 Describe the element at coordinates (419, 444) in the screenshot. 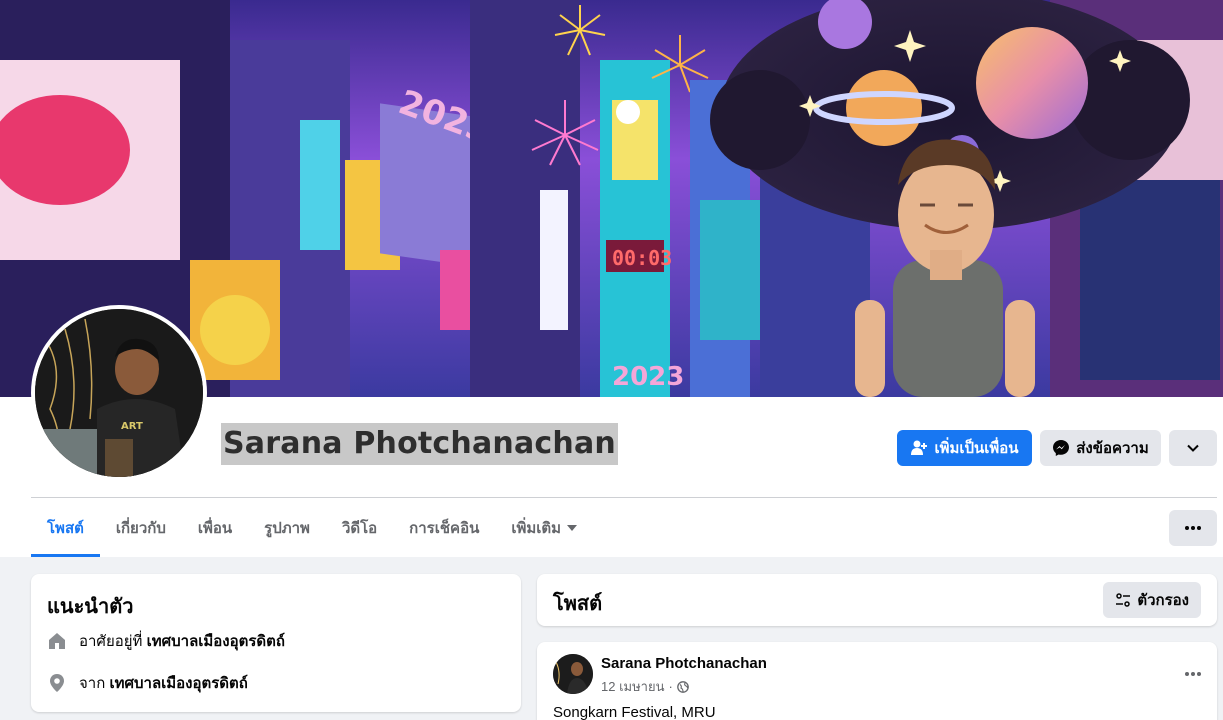

I see `profile-name: Sarana Photchanachan` at that location.